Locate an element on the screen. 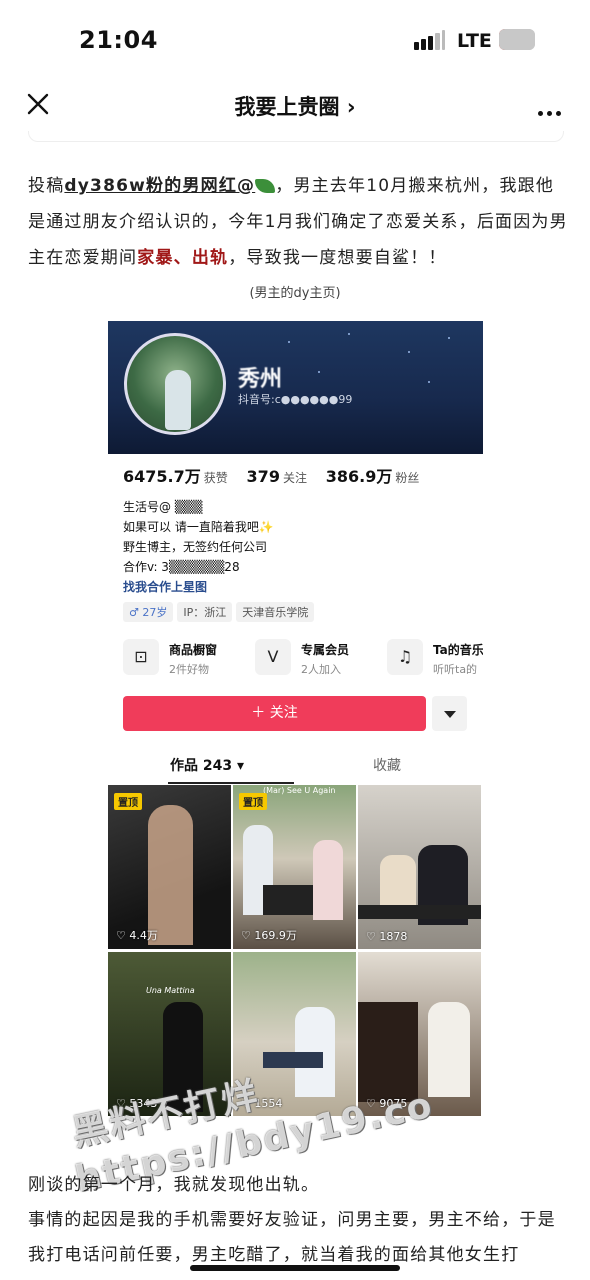 The image size is (590, 1280). leaf-emoji-icon is located at coordinates (265, 186).